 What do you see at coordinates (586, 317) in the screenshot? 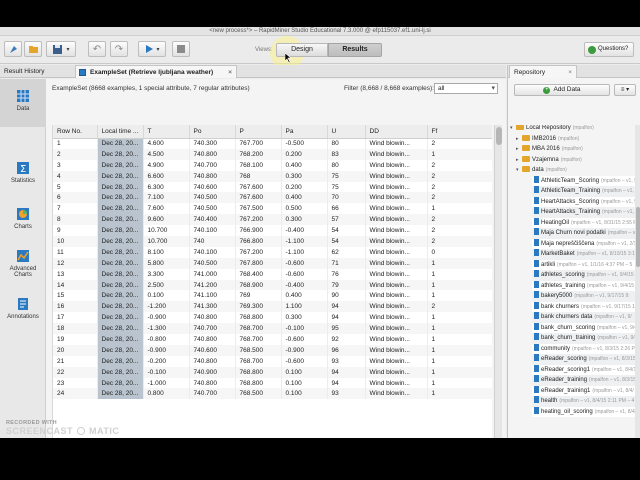
I see `repository-entry: bank churners data (mpalfon – v1, 9/` at bounding box center [586, 317].